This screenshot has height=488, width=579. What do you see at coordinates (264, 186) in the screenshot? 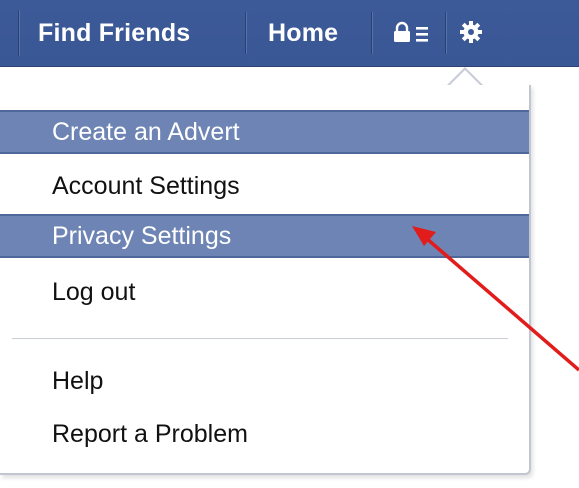
I see `menu-item-account-settings: Account Settings` at bounding box center [264, 186].